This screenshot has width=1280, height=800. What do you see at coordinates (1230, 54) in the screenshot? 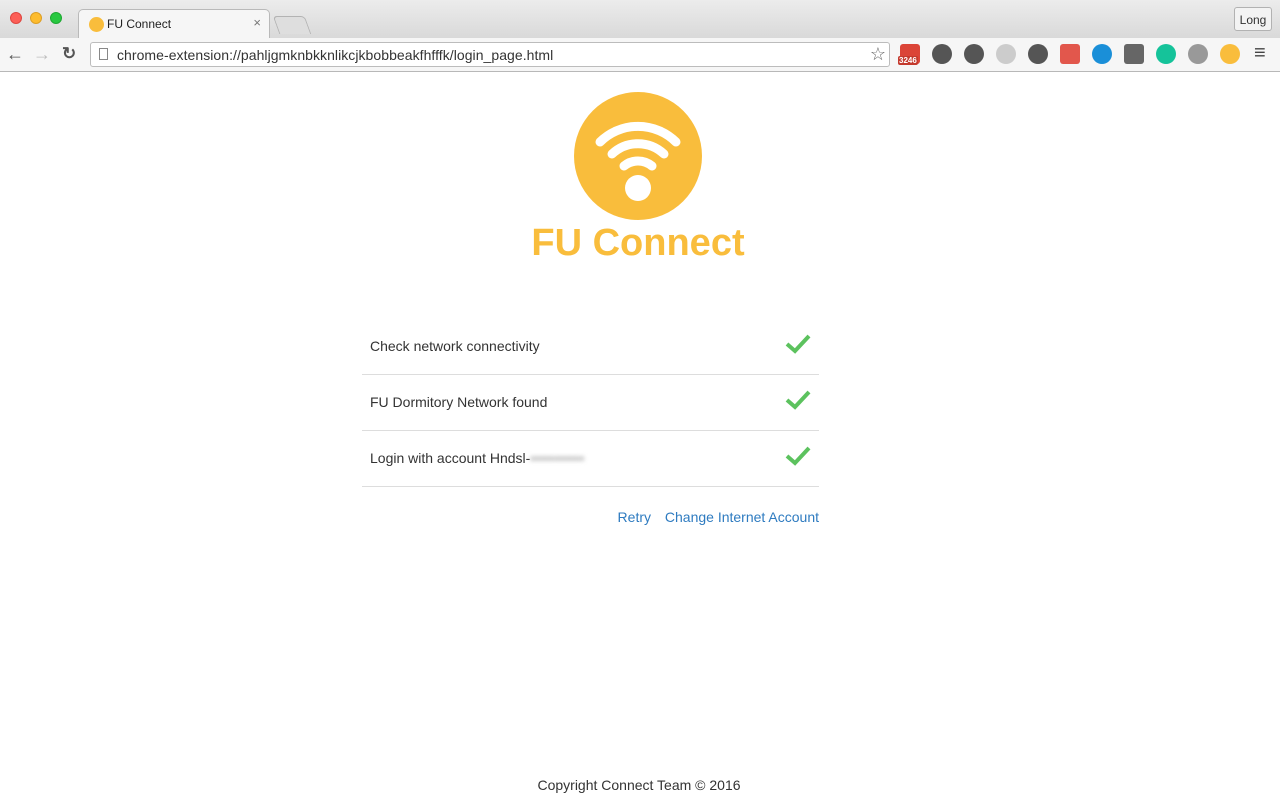
I see `fu-connect-extension-icon` at bounding box center [1230, 54].